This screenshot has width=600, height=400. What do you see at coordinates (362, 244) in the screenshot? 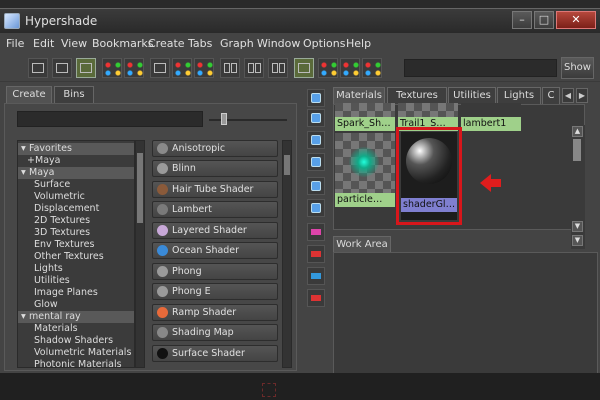
I see `tab-work-area: Work Area` at bounding box center [362, 244].